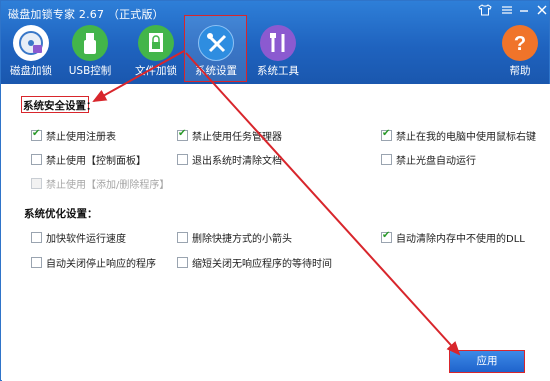  I want to click on option-label: 加快软件运行速度, so click(86, 239).